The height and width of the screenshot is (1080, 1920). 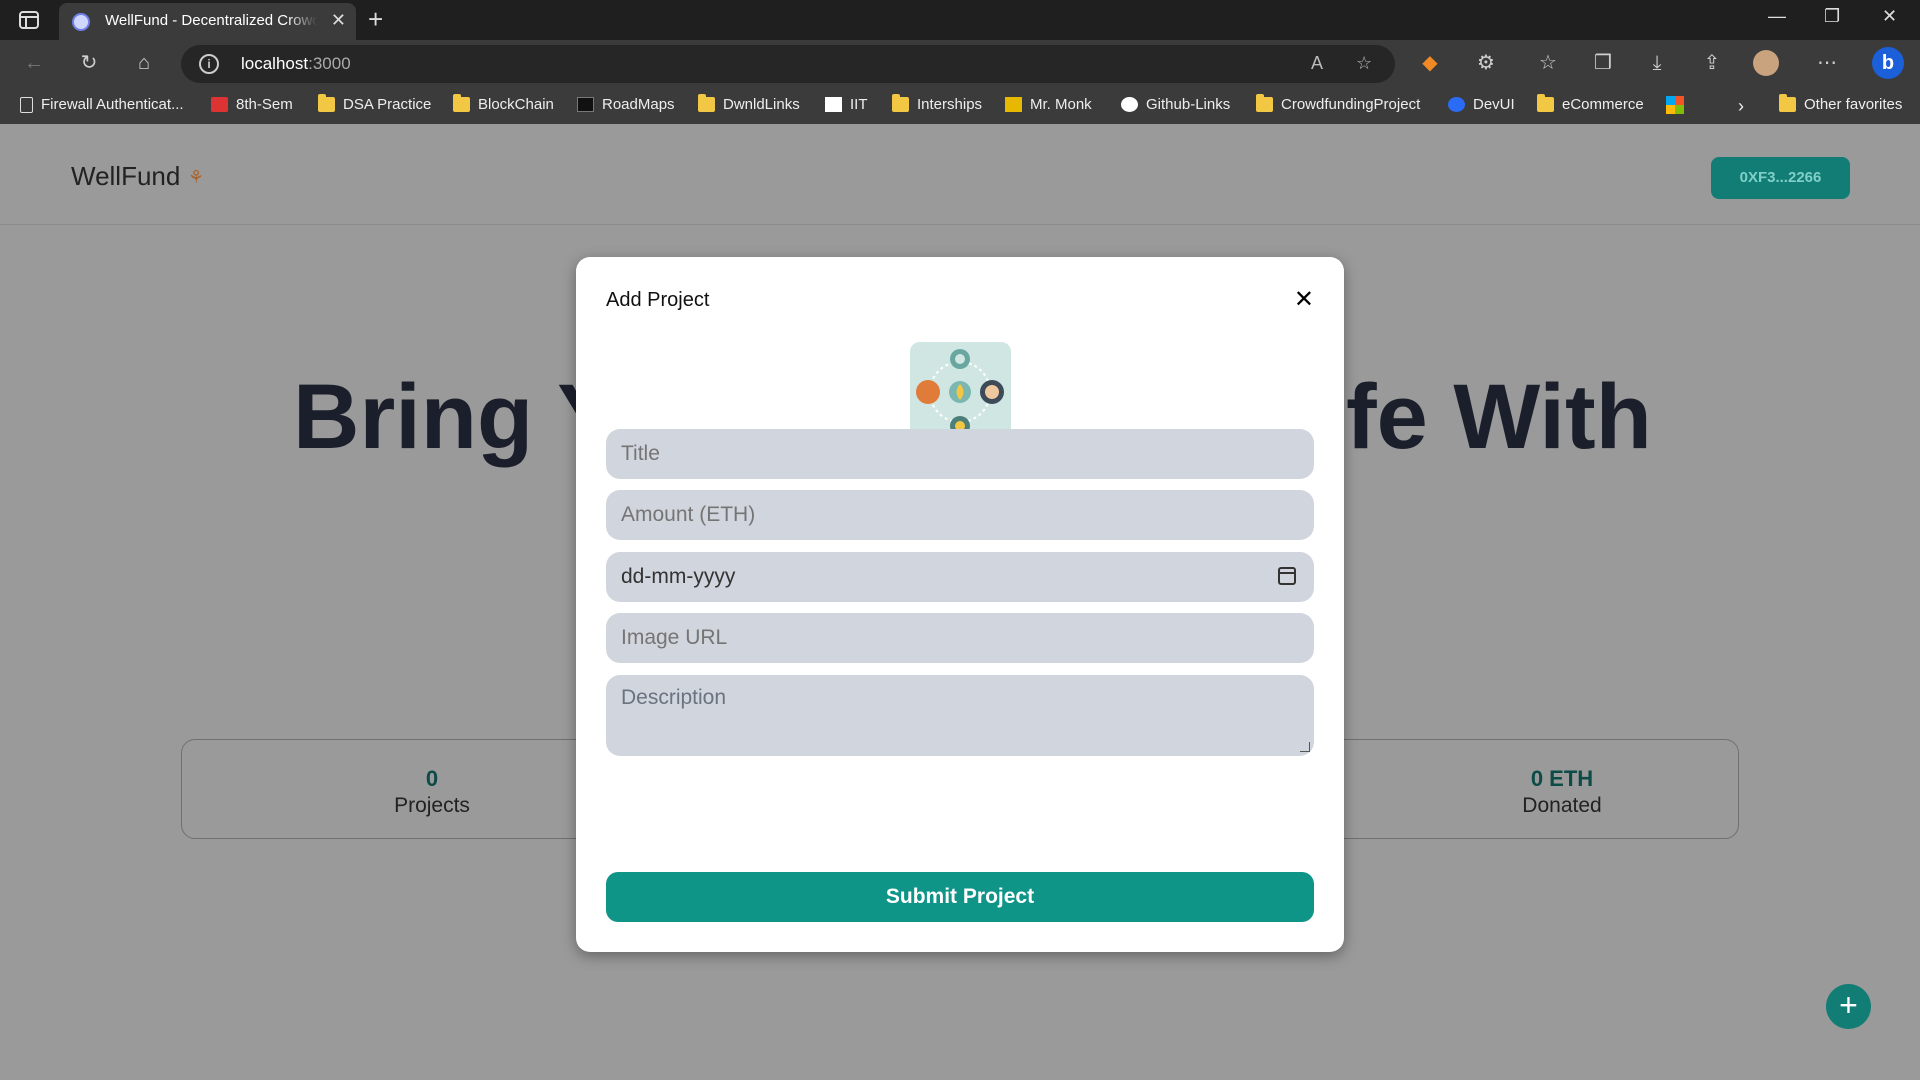 I want to click on donated-amount: 0 ETH, so click(x=1562, y=778).